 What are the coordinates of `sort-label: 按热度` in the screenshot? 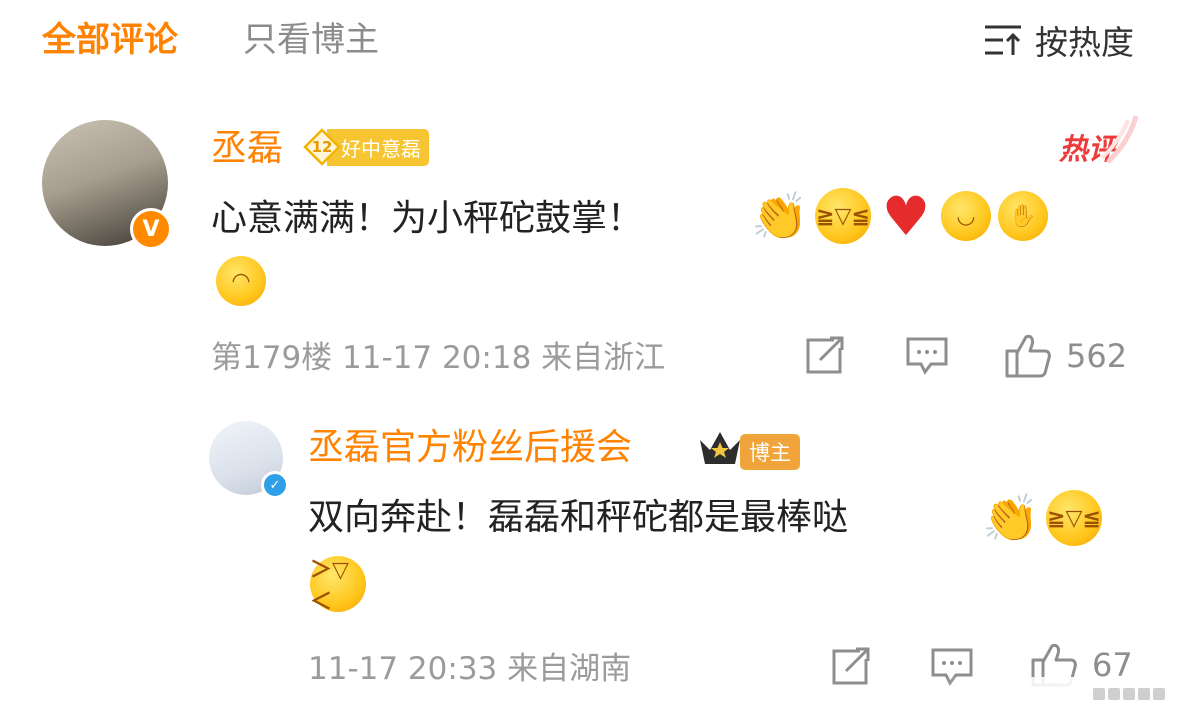 It's located at (1084, 42).